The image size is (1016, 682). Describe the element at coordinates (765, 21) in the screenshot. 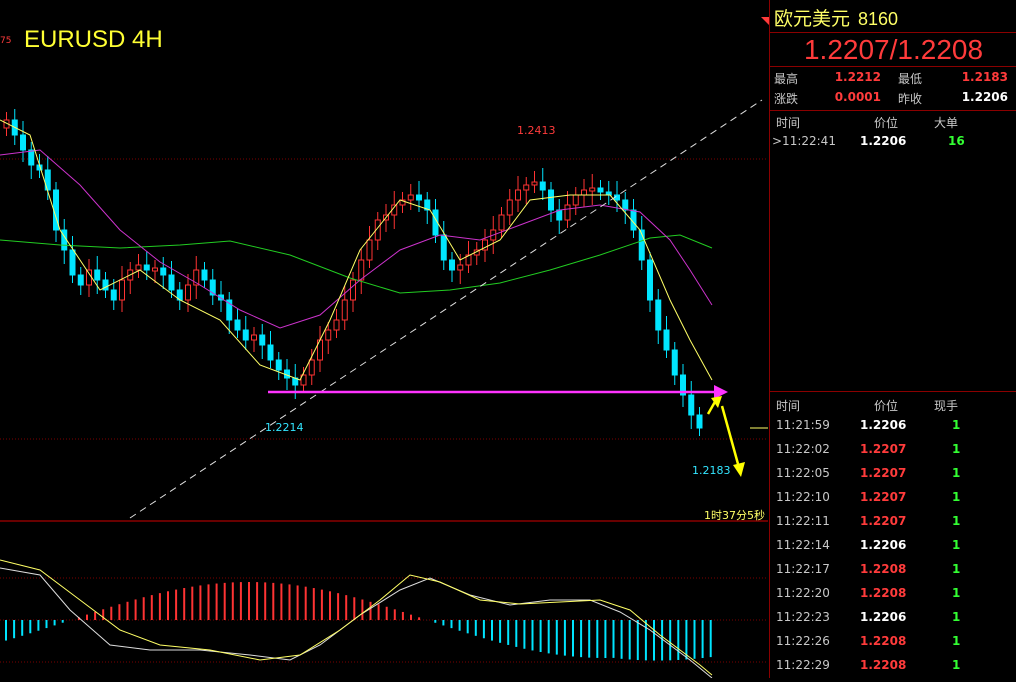

I see `corner-marker` at that location.